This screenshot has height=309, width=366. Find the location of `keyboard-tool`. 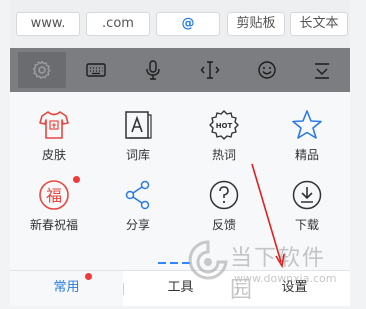

keyboard-tool is located at coordinates (96, 70).